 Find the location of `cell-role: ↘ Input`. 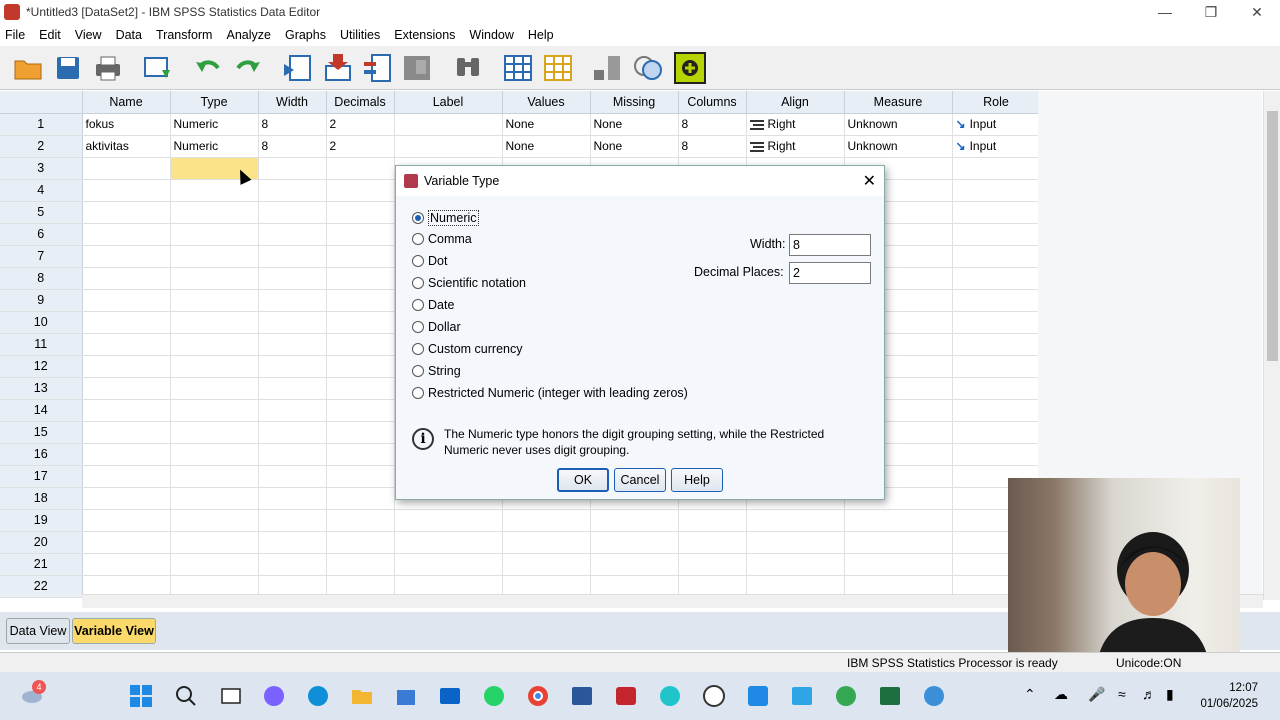

cell-role: ↘ Input is located at coordinates (996, 146).